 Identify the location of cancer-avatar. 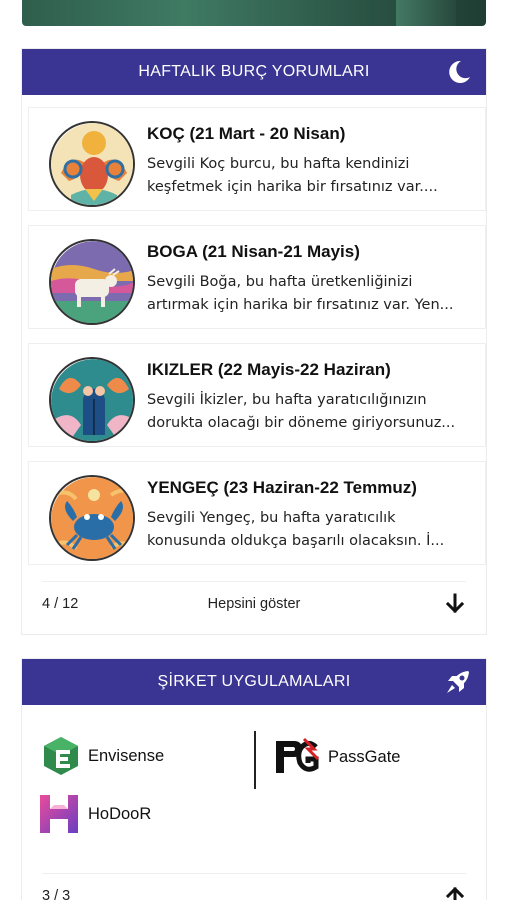
(92, 518).